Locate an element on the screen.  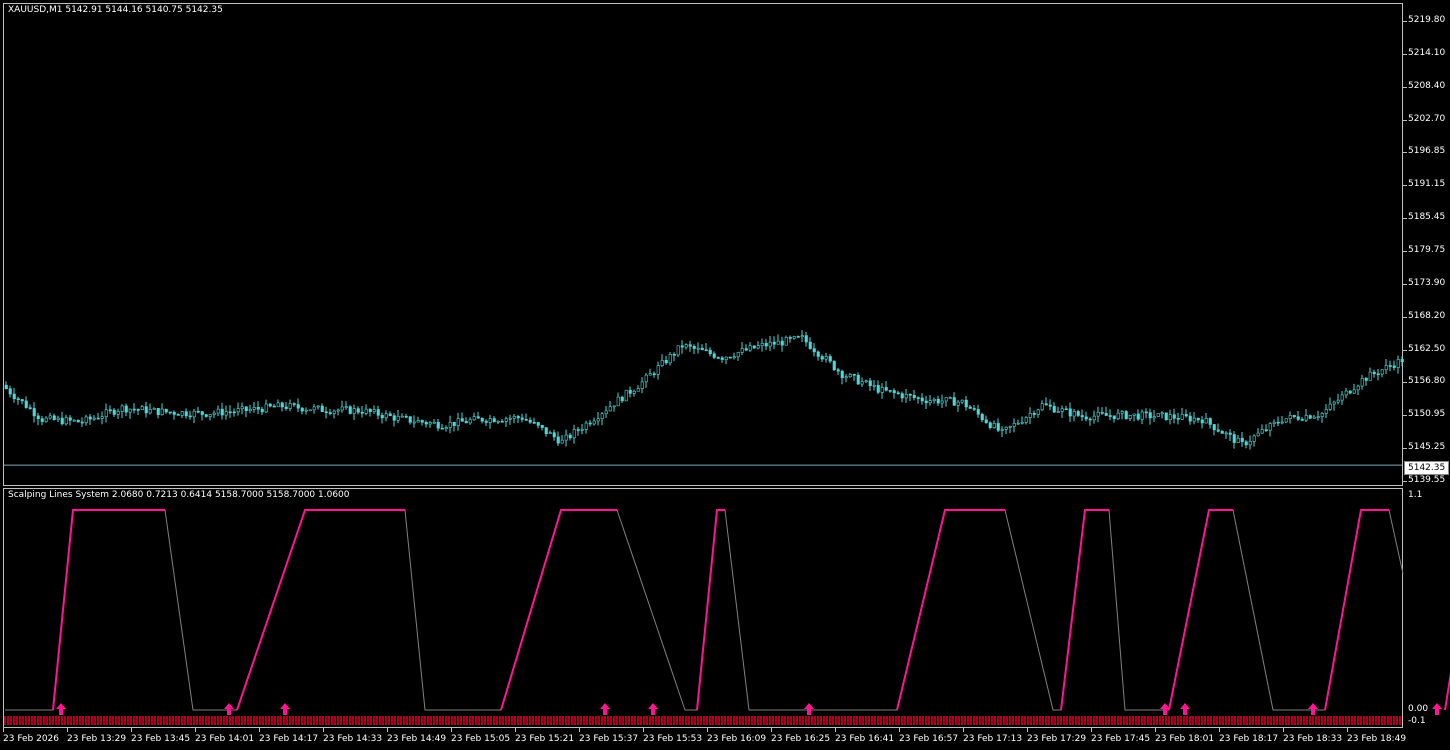
time-label: 23 Feb 16:25 is located at coordinates (801, 739).